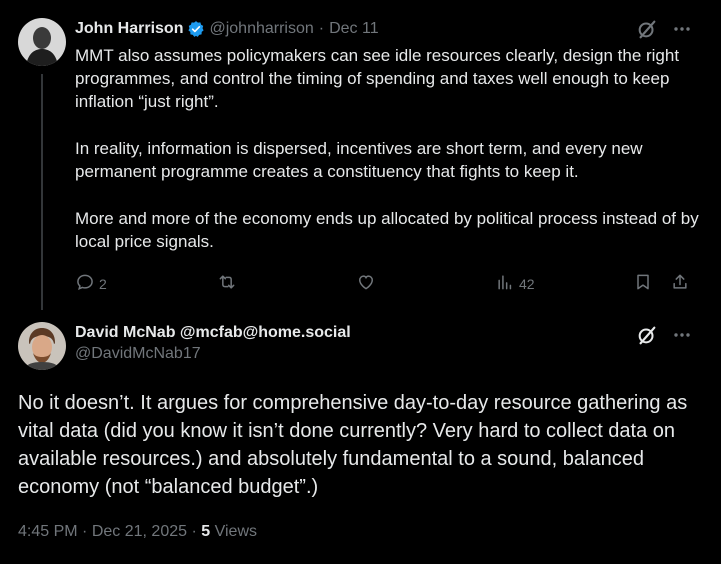  I want to click on reply-count: 2, so click(103, 283).